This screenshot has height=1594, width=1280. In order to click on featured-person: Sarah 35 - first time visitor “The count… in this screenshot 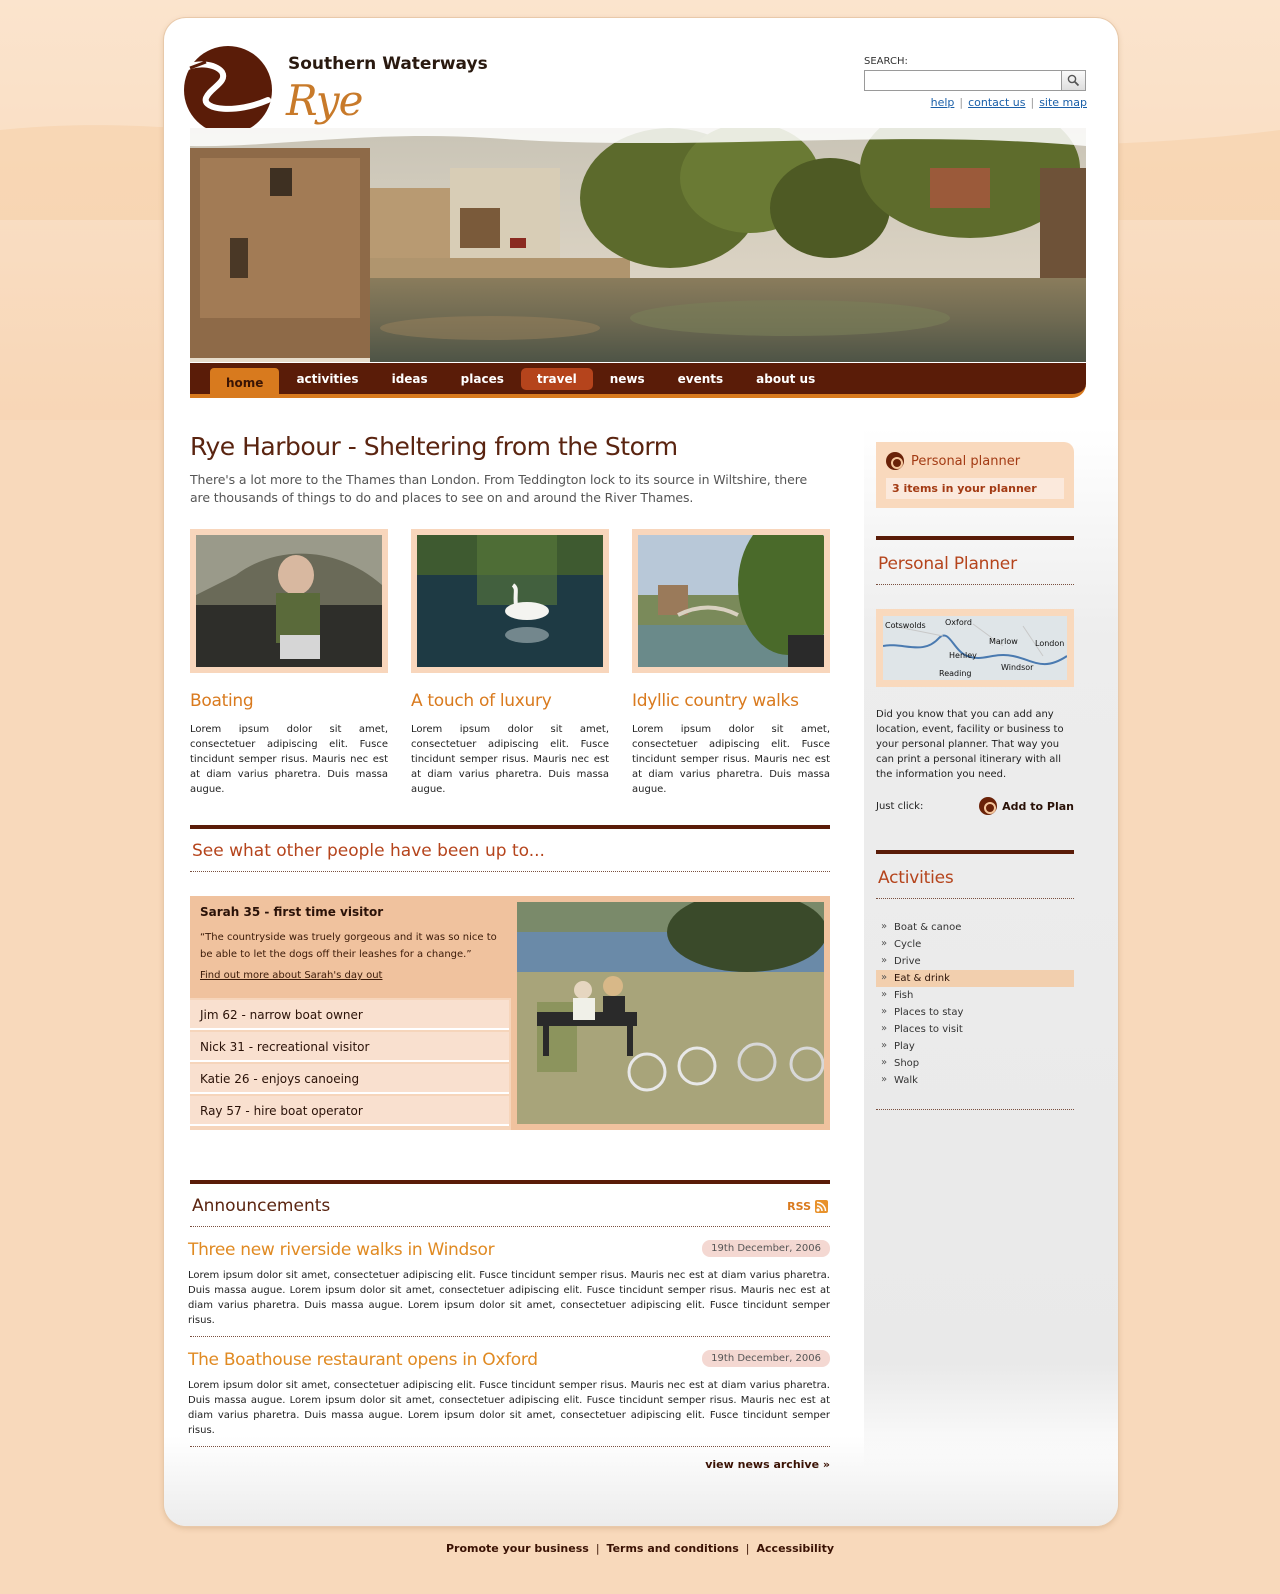, I will do `click(350, 947)`.